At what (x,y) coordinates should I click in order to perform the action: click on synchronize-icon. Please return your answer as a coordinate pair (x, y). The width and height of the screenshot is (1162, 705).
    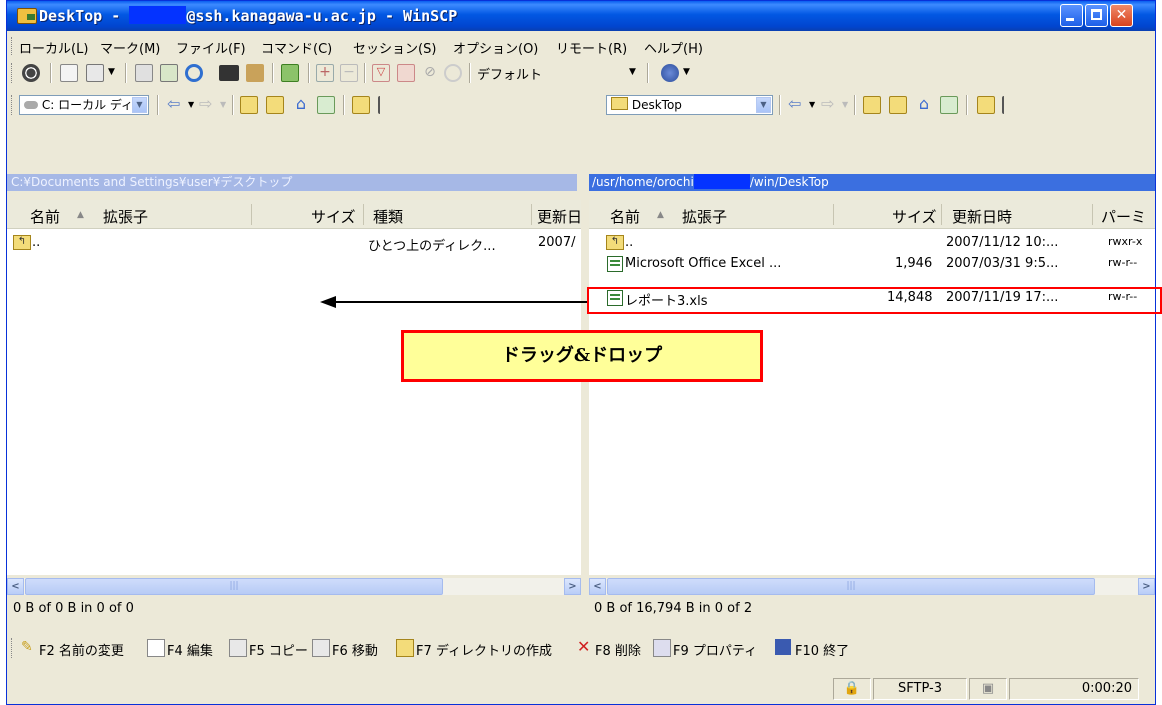
    Looking at the image, I should click on (169, 73).